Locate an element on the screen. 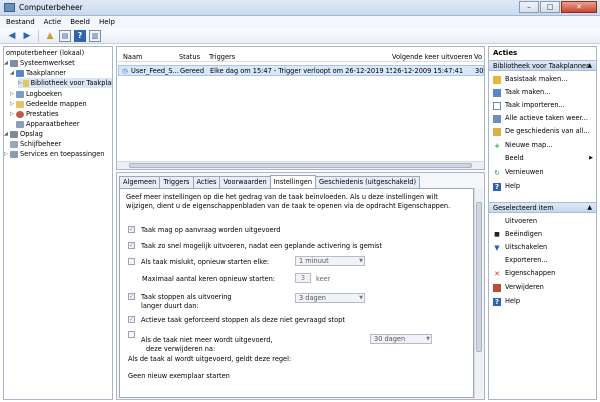 This screenshot has height=402, width=600. task-clock-icon: ◷ is located at coordinates (125, 71).